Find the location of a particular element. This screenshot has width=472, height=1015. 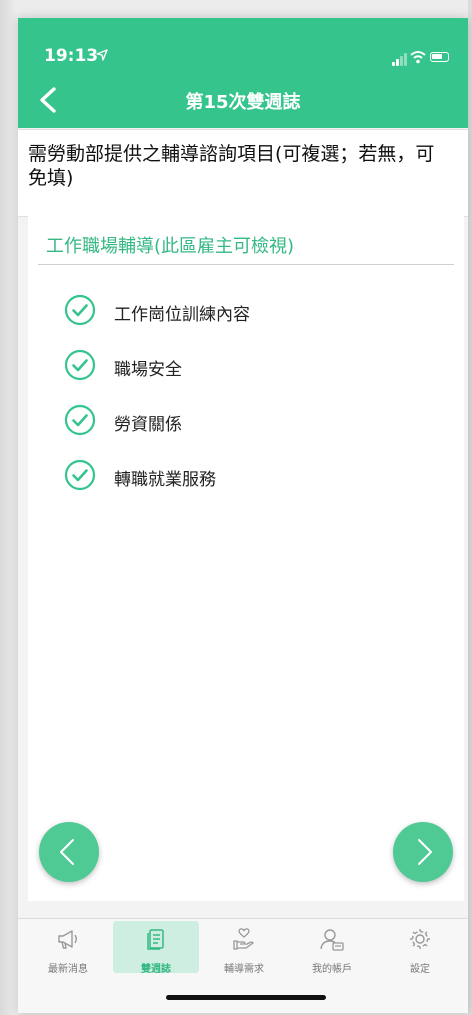

question-card: 需勞動部提供之輔導諮詢項目(可複選；若無，可免填) is located at coordinates (243, 173).